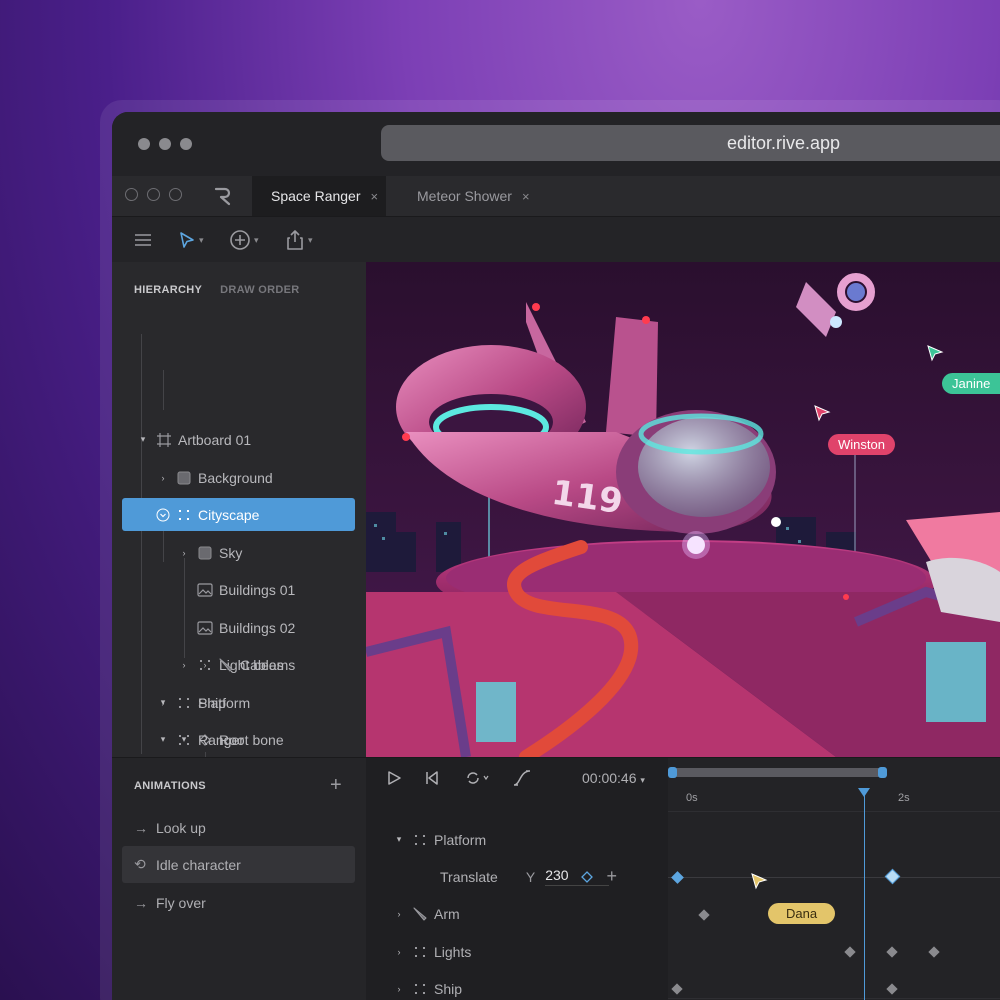 Image resolution: width=1000 pixels, height=1000 pixels. Describe the element at coordinates (517, 985) in the screenshot. I see `timeline-row-ship: › Ship` at that location.